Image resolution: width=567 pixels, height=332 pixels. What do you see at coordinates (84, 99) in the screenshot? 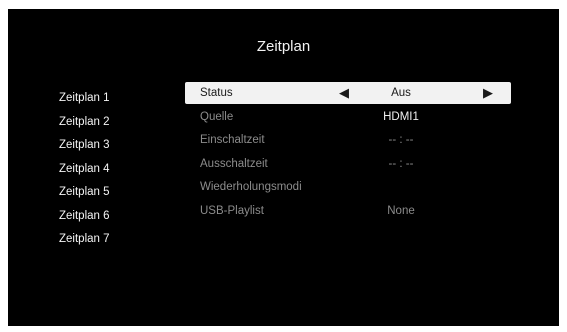
I see `schedule-item-1: Zeitplan 1` at bounding box center [84, 99].